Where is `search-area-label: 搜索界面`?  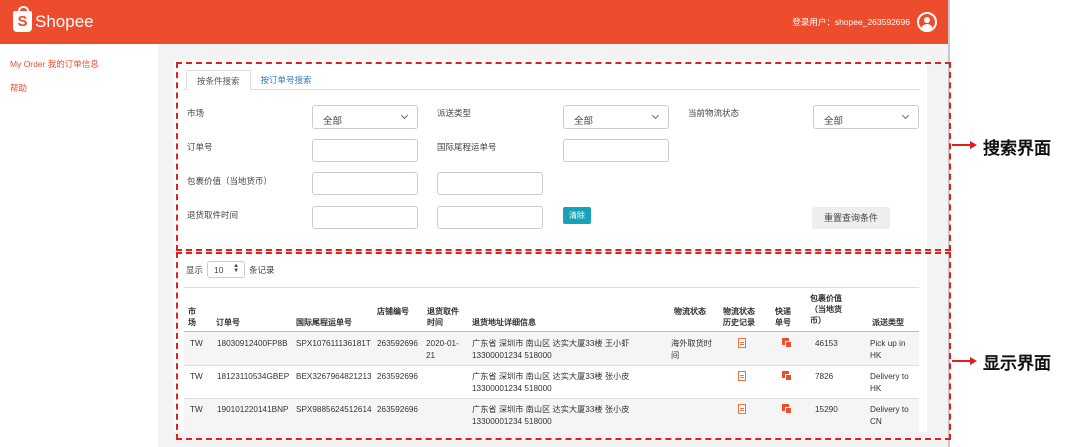
search-area-label: 搜索界面 is located at coordinates (1017, 148).